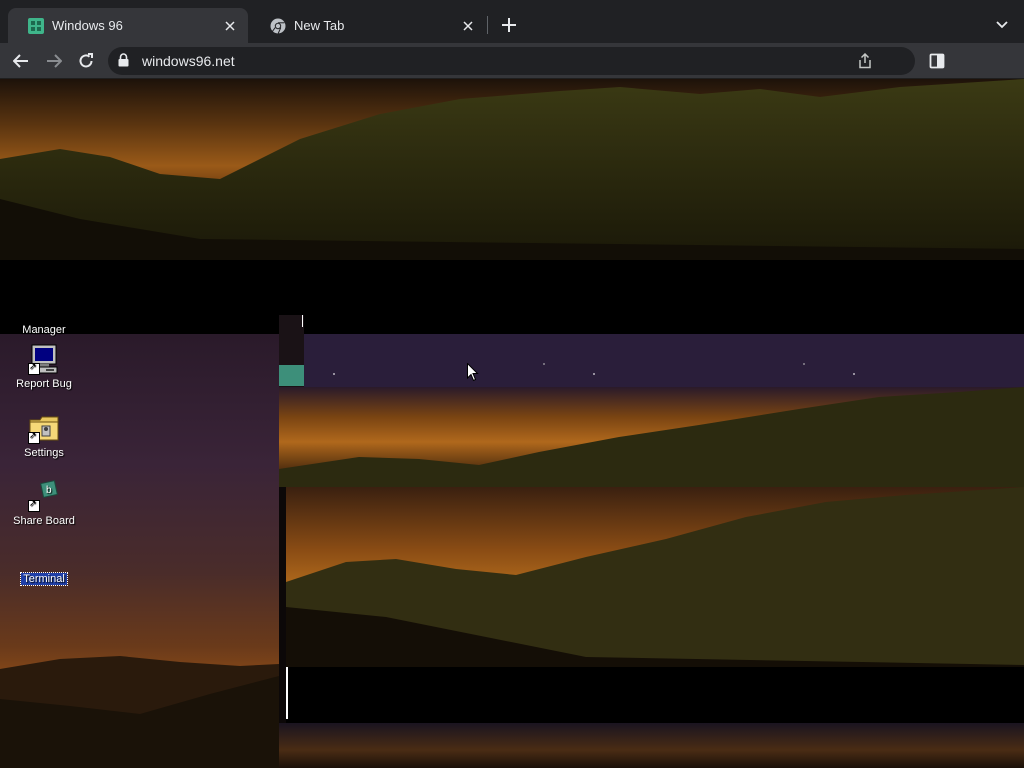  Describe the element at coordinates (291, 375) in the screenshot. I see `window-fragment-accent` at that location.